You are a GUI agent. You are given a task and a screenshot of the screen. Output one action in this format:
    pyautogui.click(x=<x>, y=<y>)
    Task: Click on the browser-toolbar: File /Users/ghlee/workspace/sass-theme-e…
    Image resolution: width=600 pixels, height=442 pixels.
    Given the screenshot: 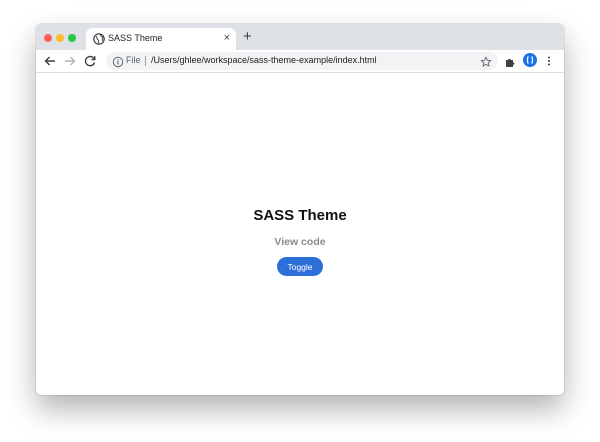 What is the action you would take?
    pyautogui.click(x=300, y=61)
    